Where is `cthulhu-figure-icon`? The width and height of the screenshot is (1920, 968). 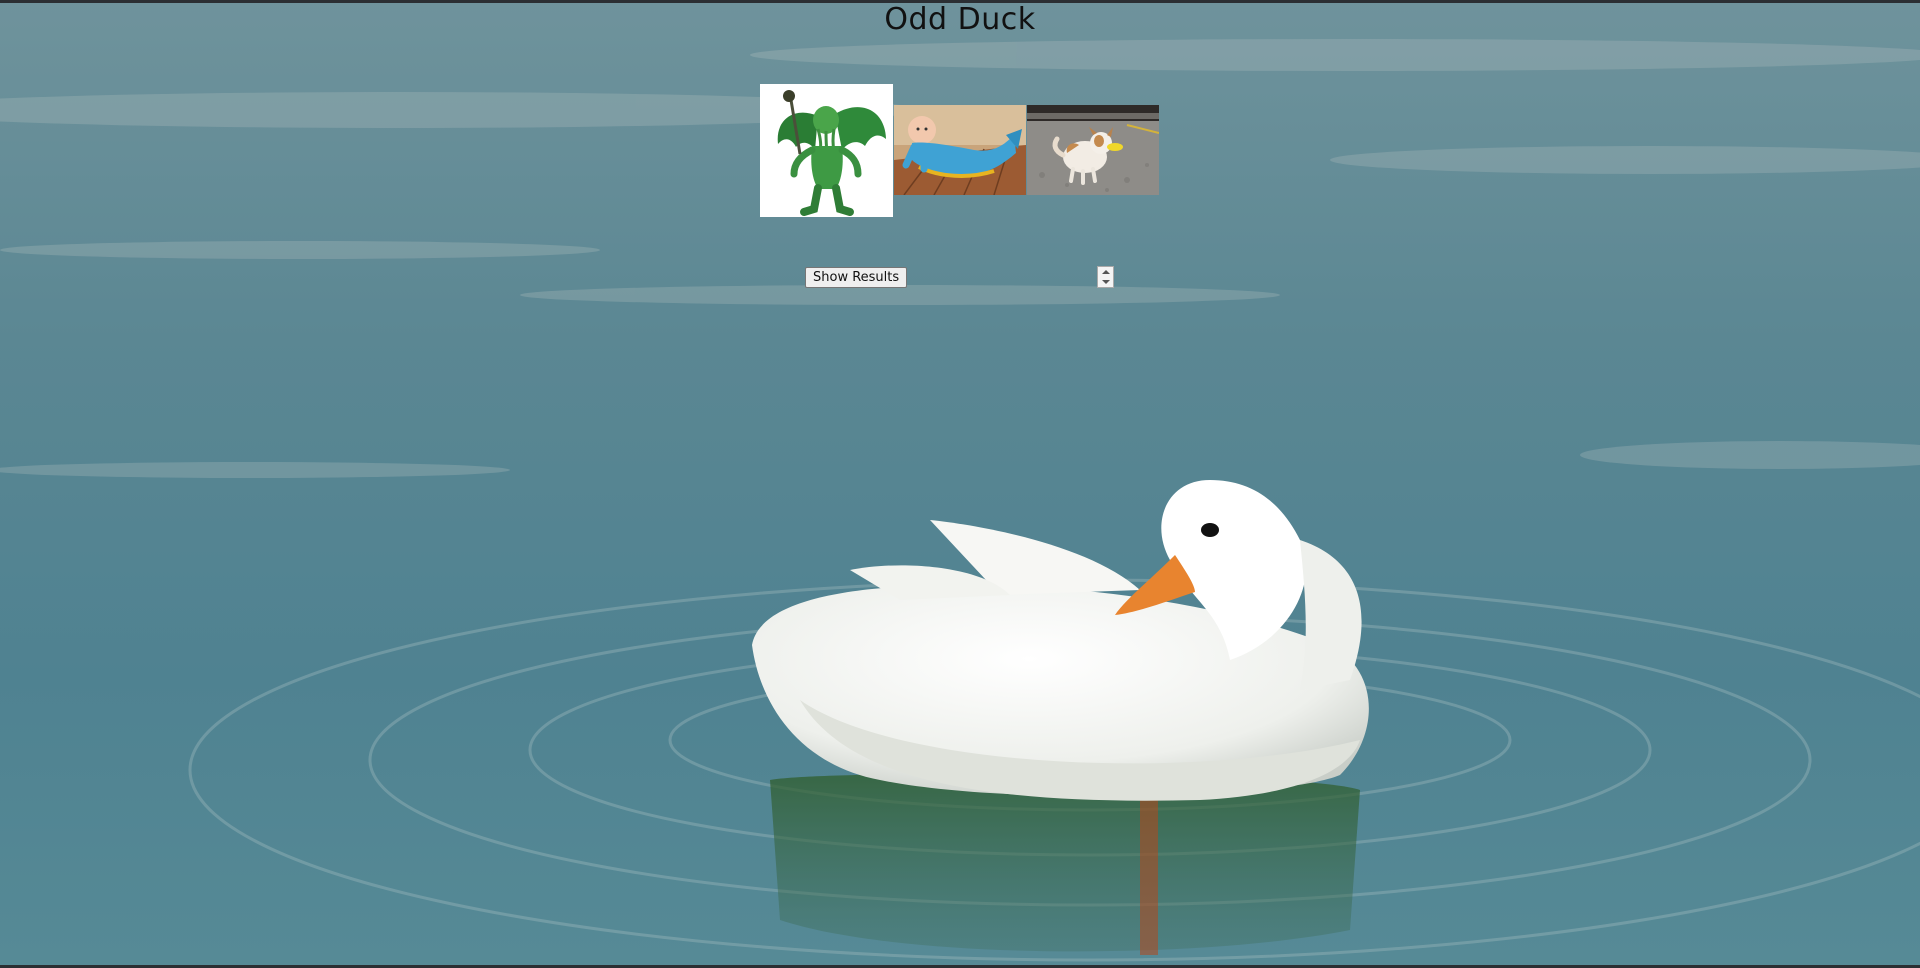
cthulhu-figure-icon is located at coordinates (826, 150).